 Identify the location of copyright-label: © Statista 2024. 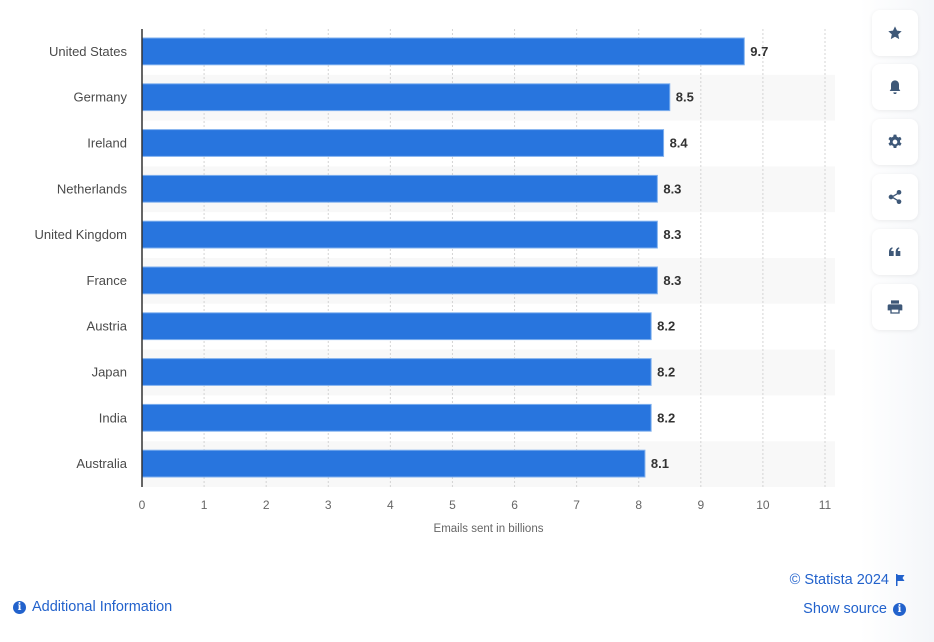
(839, 580).